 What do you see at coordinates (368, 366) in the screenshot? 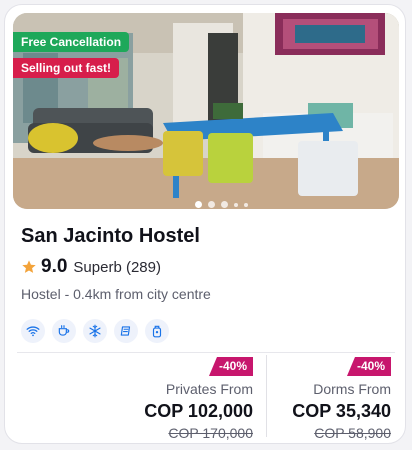
I see `dorms-discount-badge: -40%` at bounding box center [368, 366].